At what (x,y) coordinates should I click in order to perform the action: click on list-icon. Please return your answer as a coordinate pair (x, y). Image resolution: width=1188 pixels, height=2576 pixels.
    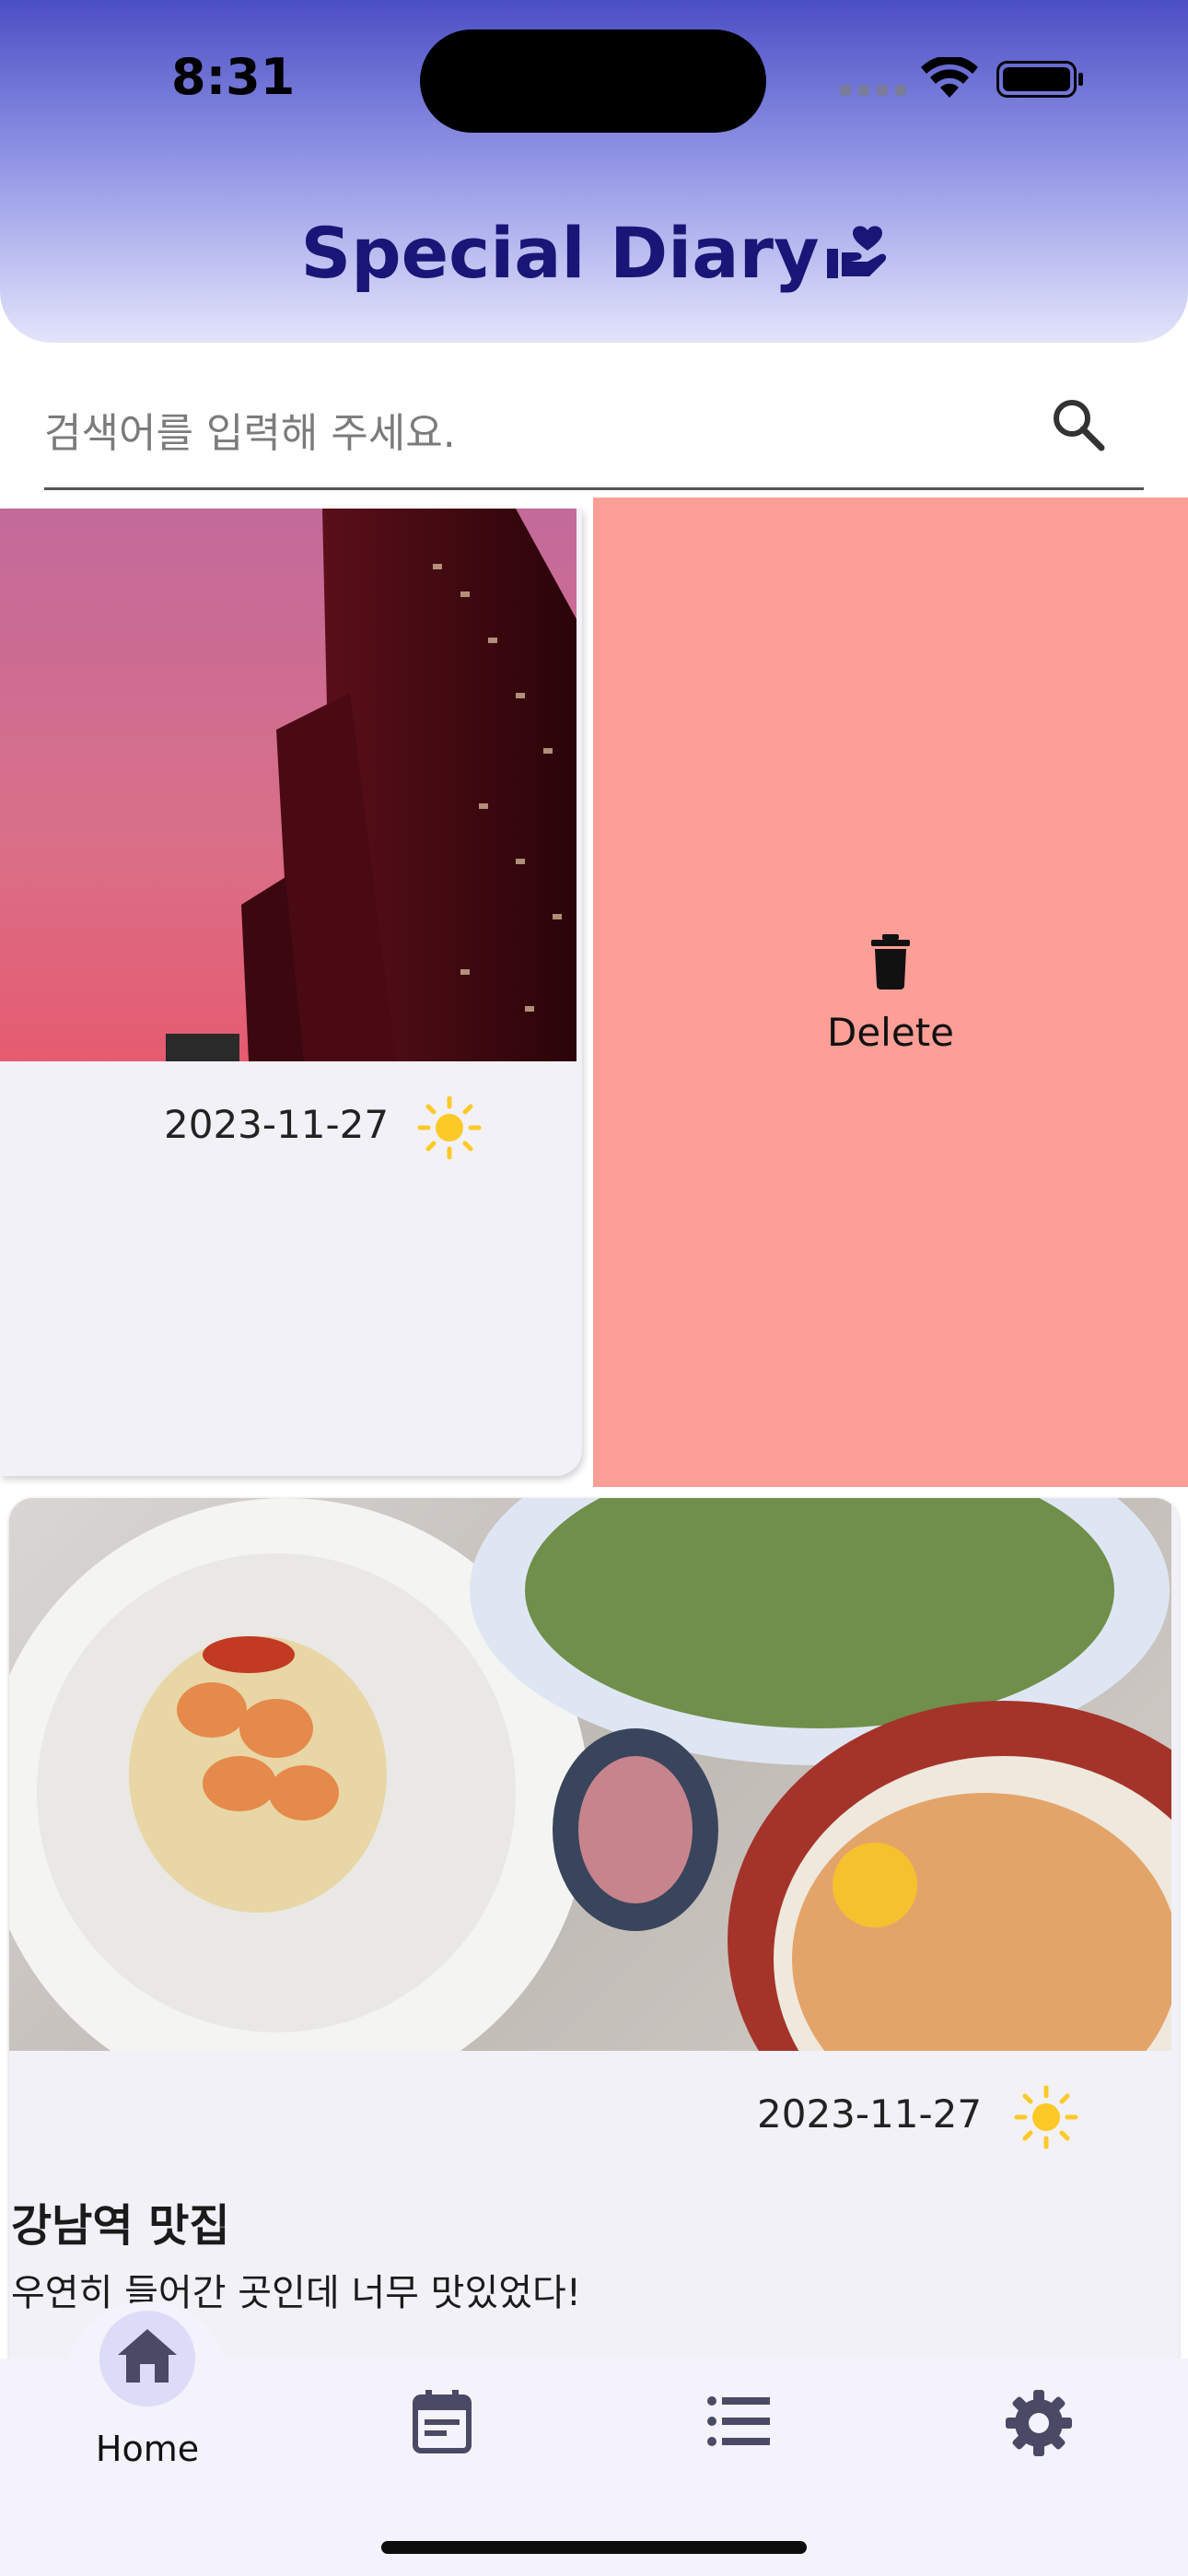
    Looking at the image, I should click on (738, 2421).